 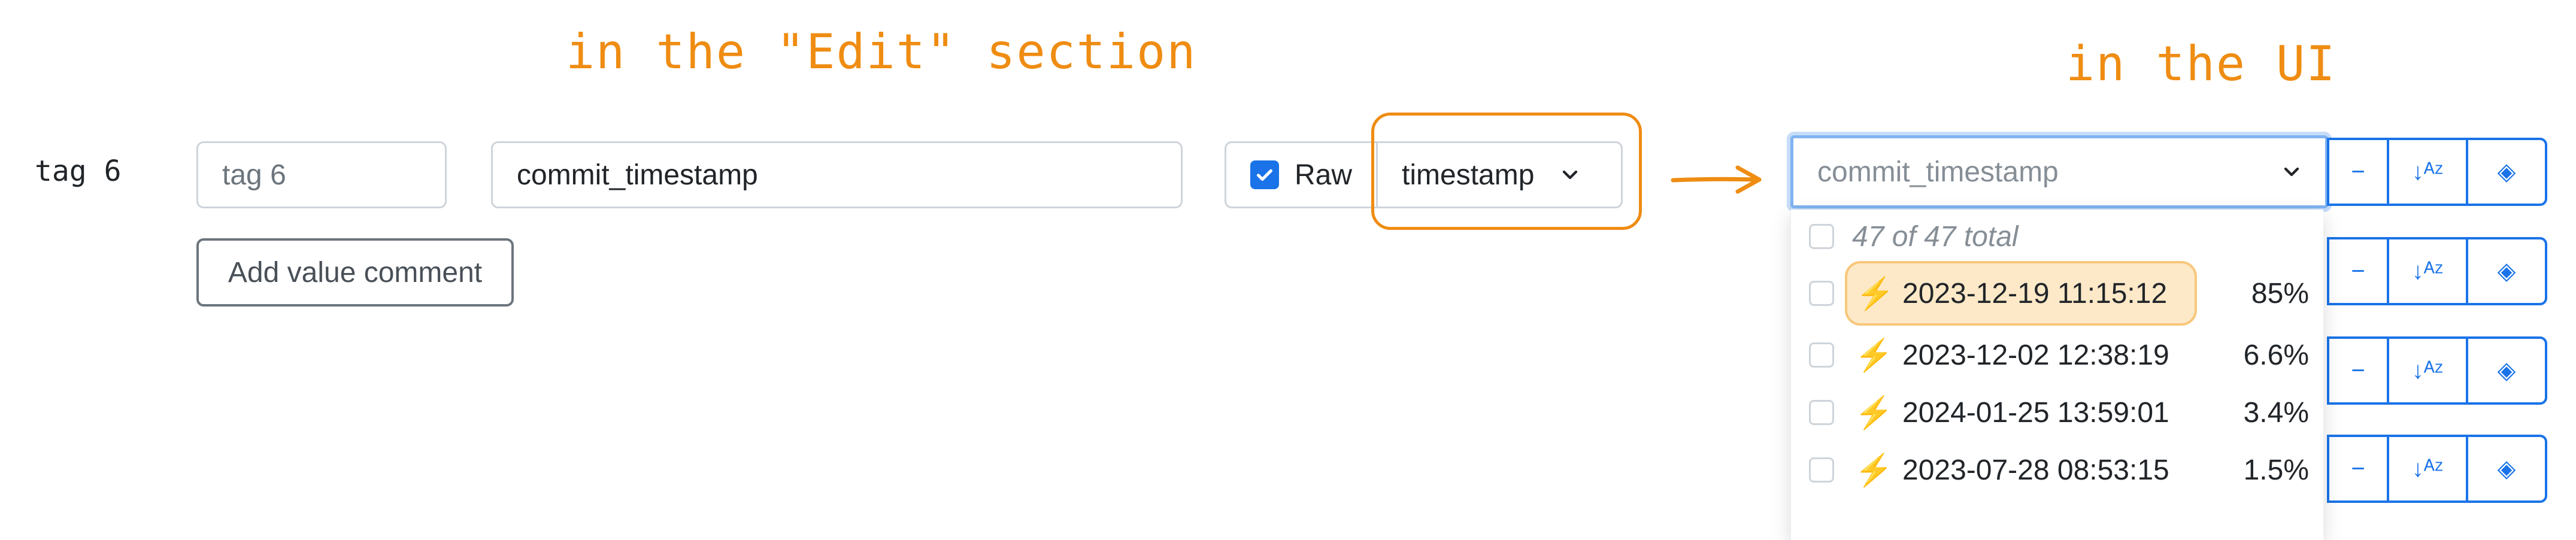 I want to click on check-icon, so click(x=1264, y=175).